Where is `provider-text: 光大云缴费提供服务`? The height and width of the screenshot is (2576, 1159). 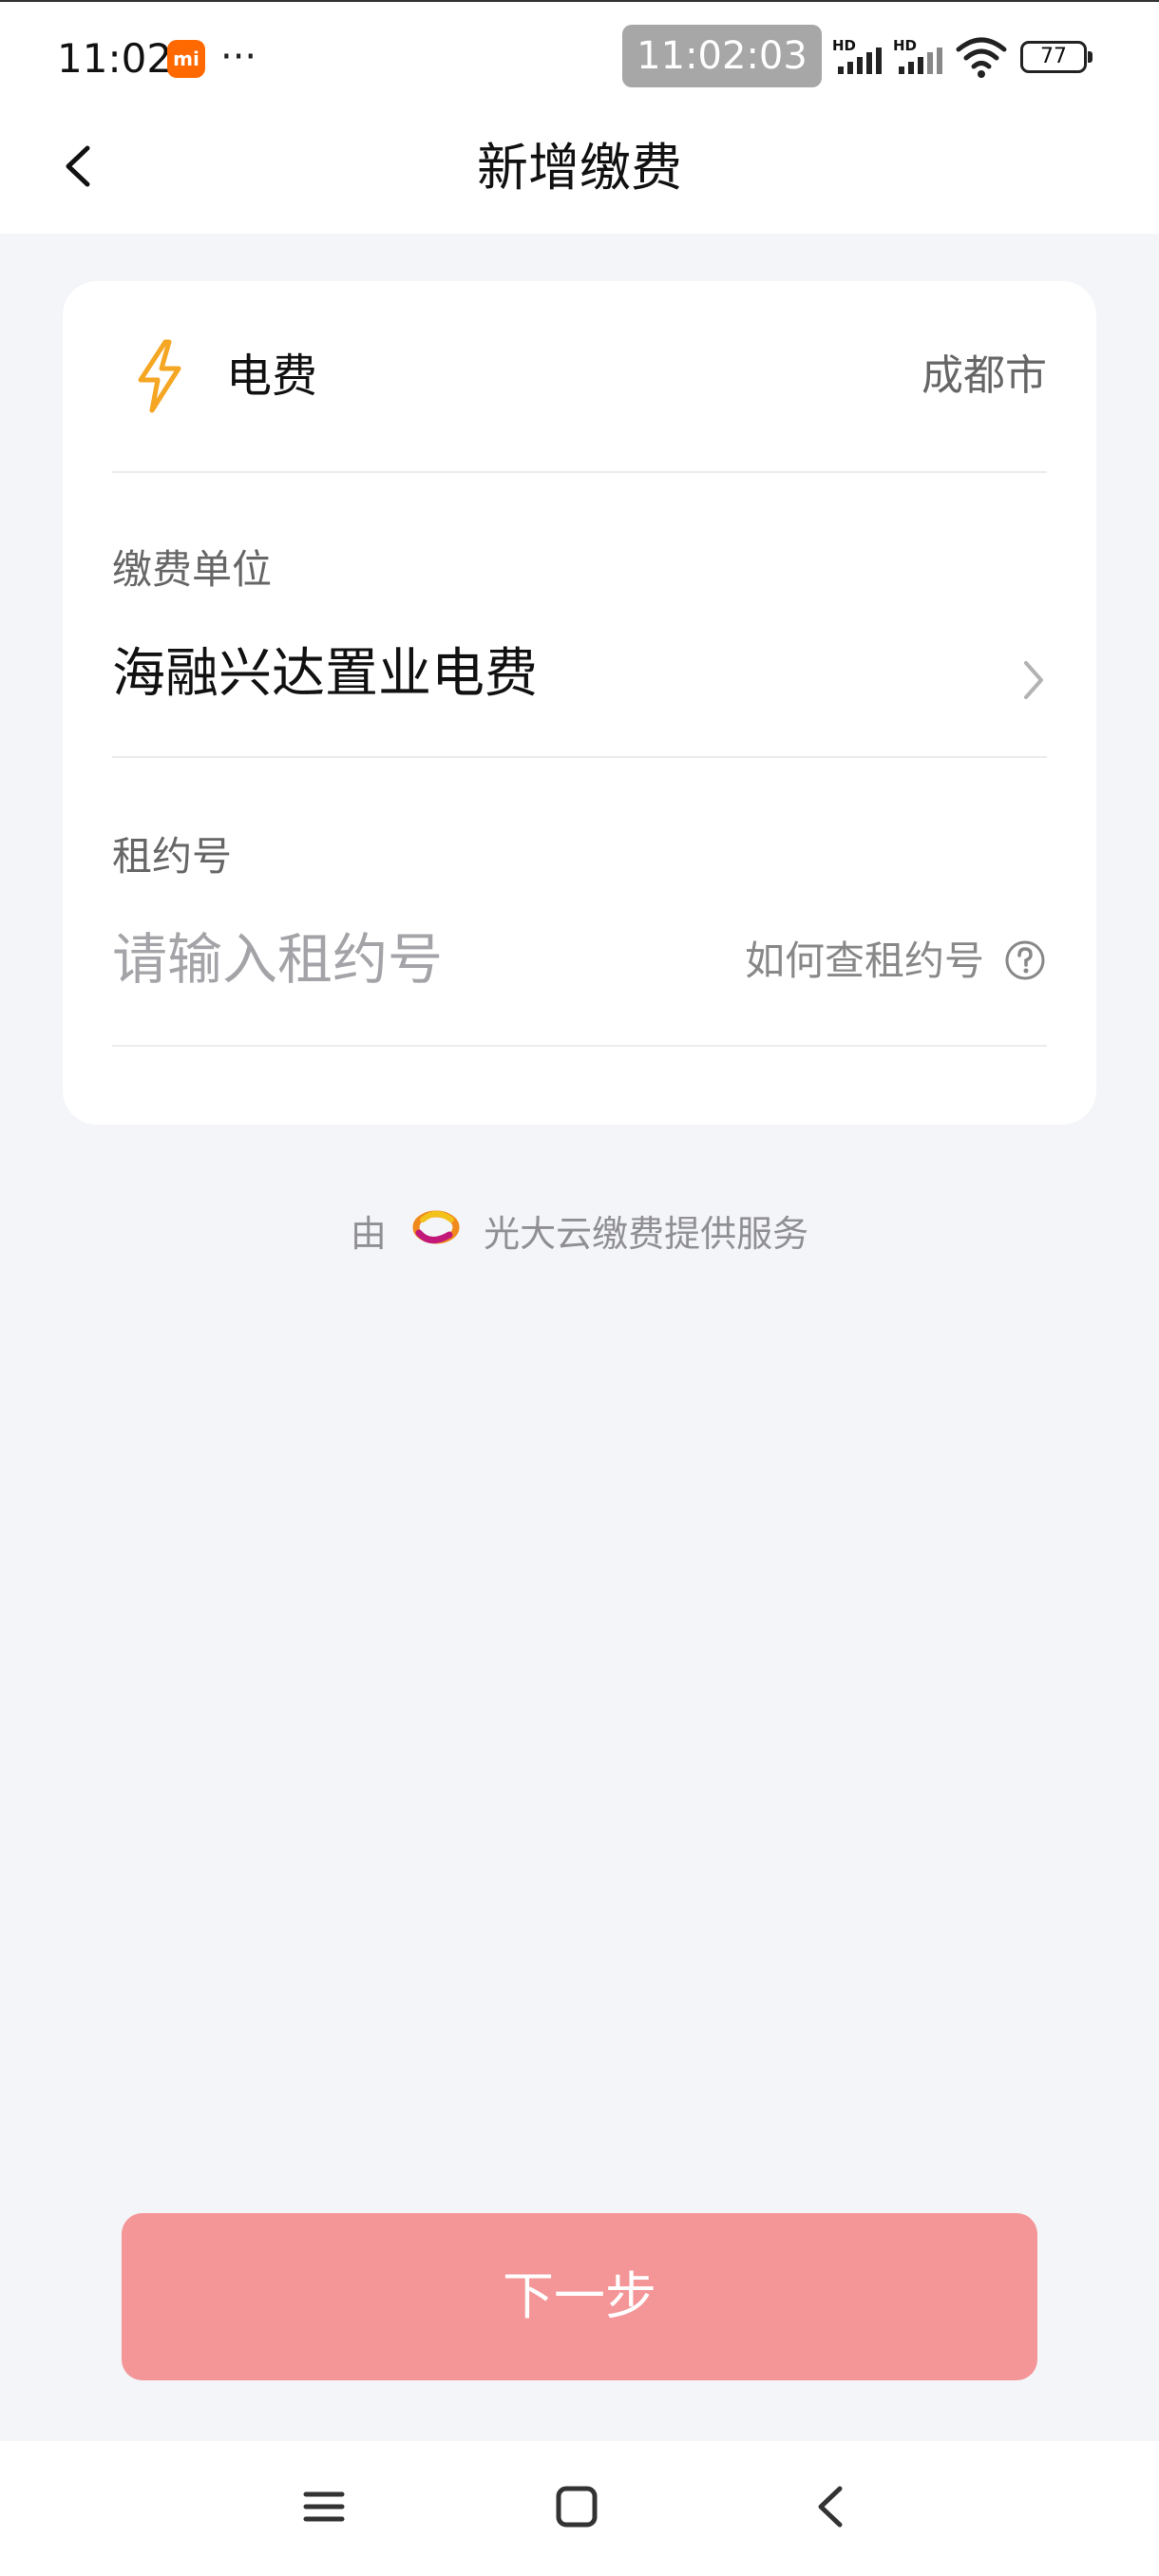 provider-text: 光大云缴费提供服务 is located at coordinates (646, 1233).